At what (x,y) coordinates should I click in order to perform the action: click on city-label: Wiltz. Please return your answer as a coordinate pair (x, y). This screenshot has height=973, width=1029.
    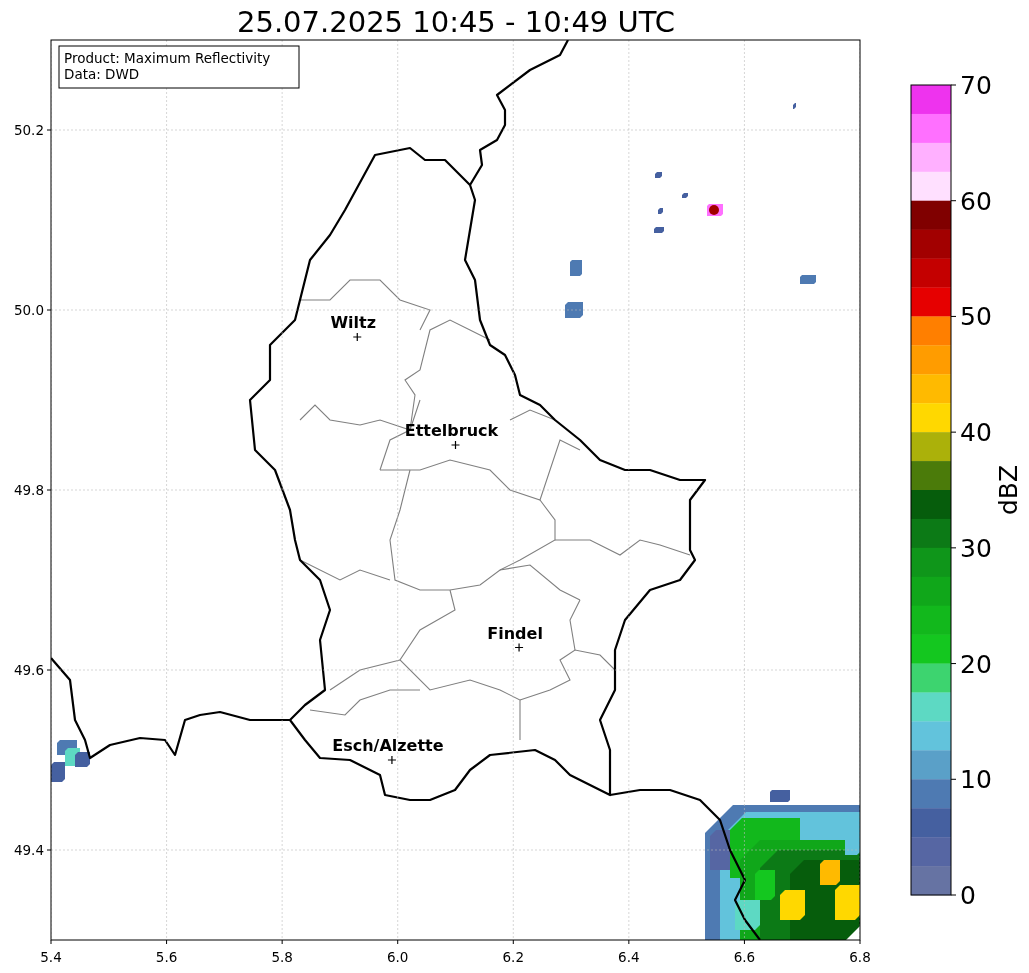
    Looking at the image, I should click on (353, 322).